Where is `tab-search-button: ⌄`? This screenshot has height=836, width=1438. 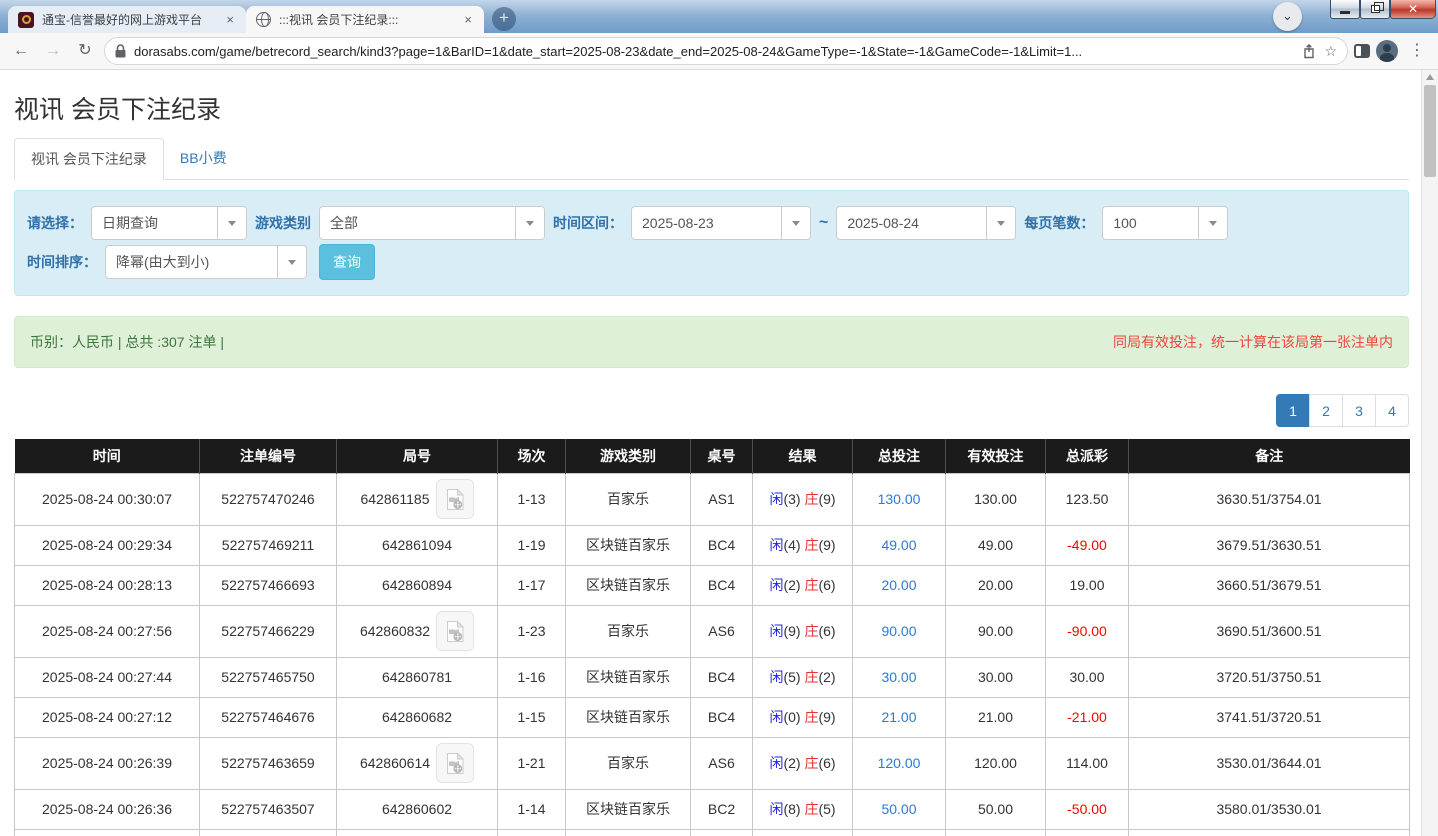
tab-search-button: ⌄ is located at coordinates (1287, 16).